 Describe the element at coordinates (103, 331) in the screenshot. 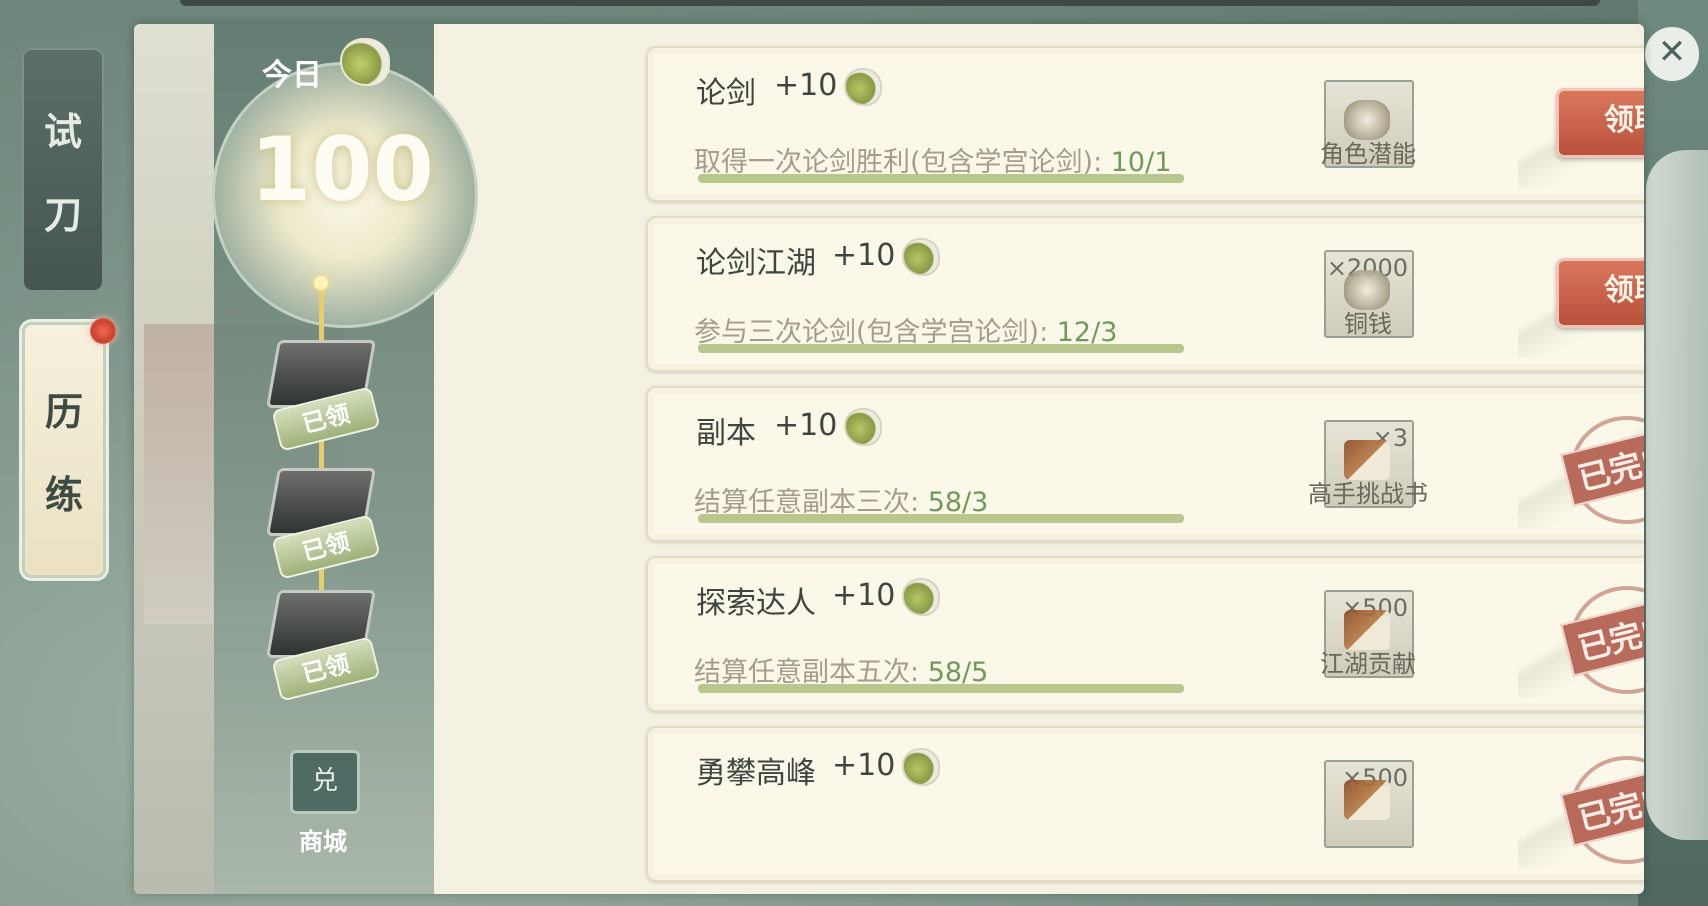

I see `notification-dot` at that location.